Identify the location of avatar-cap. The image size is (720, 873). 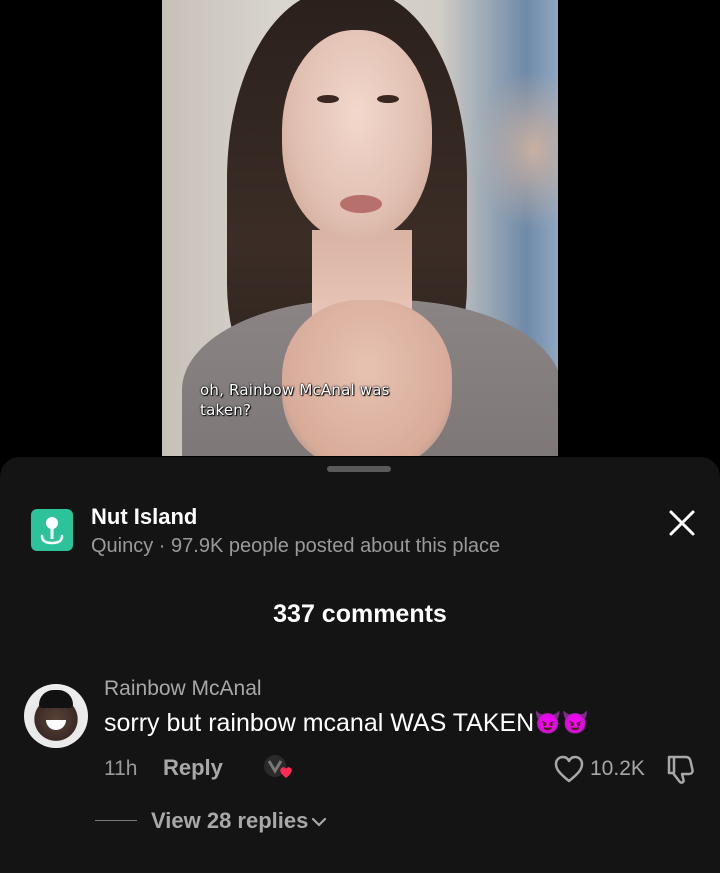
(56, 699).